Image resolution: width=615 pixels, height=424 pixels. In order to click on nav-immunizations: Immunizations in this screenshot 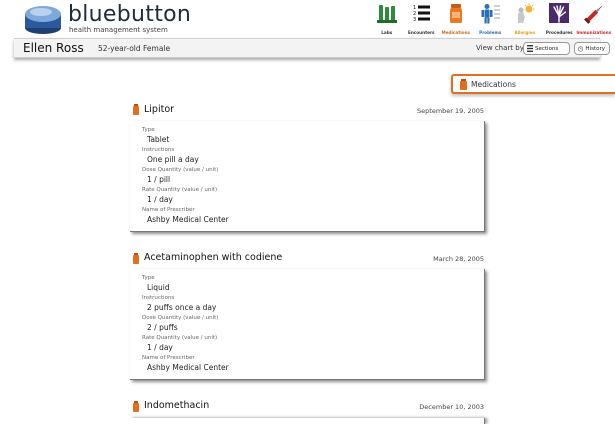, I will do `click(593, 19)`.